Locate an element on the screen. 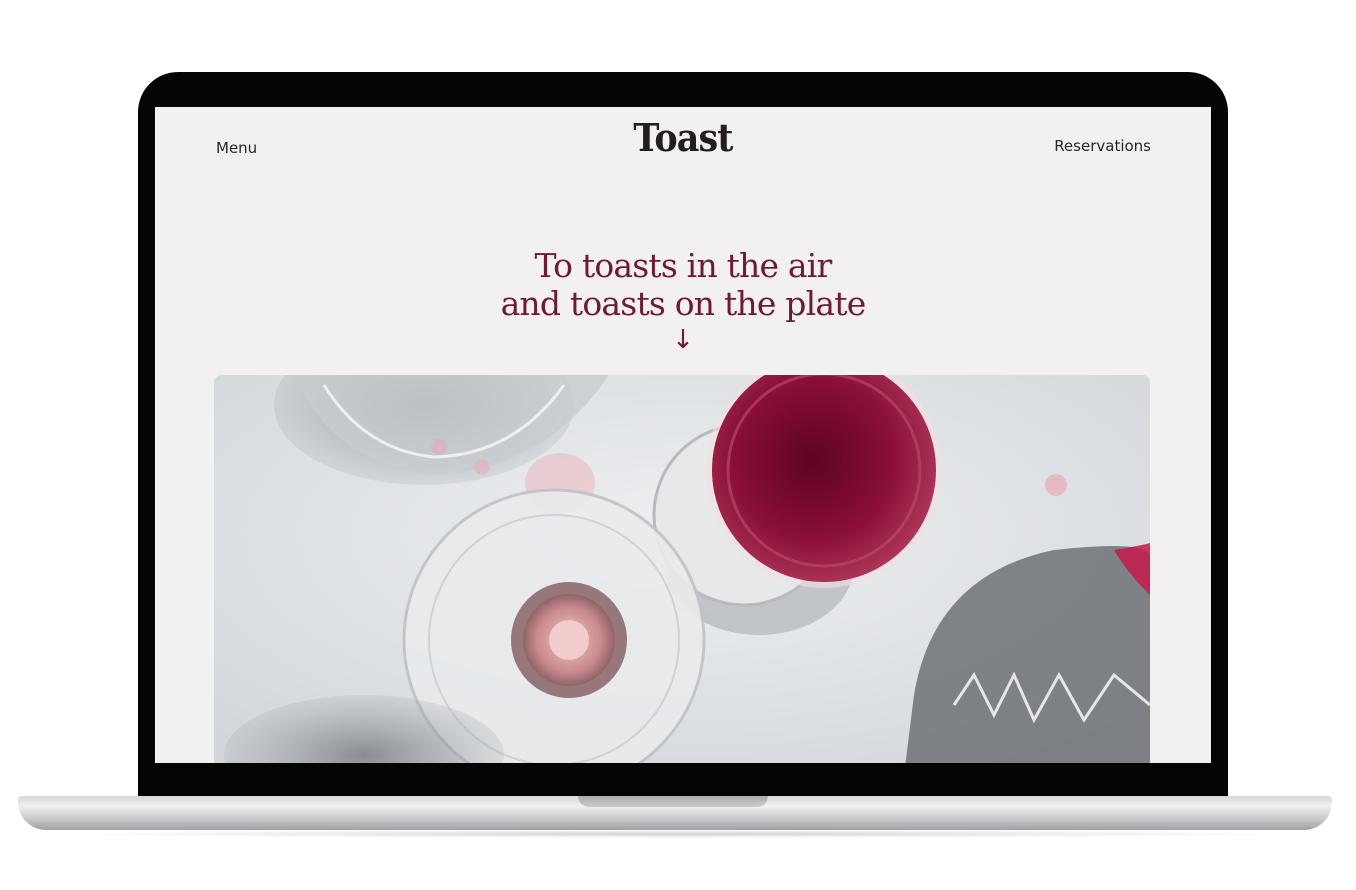 The width and height of the screenshot is (1356, 890). laptop-shadow is located at coordinates (678, 834).